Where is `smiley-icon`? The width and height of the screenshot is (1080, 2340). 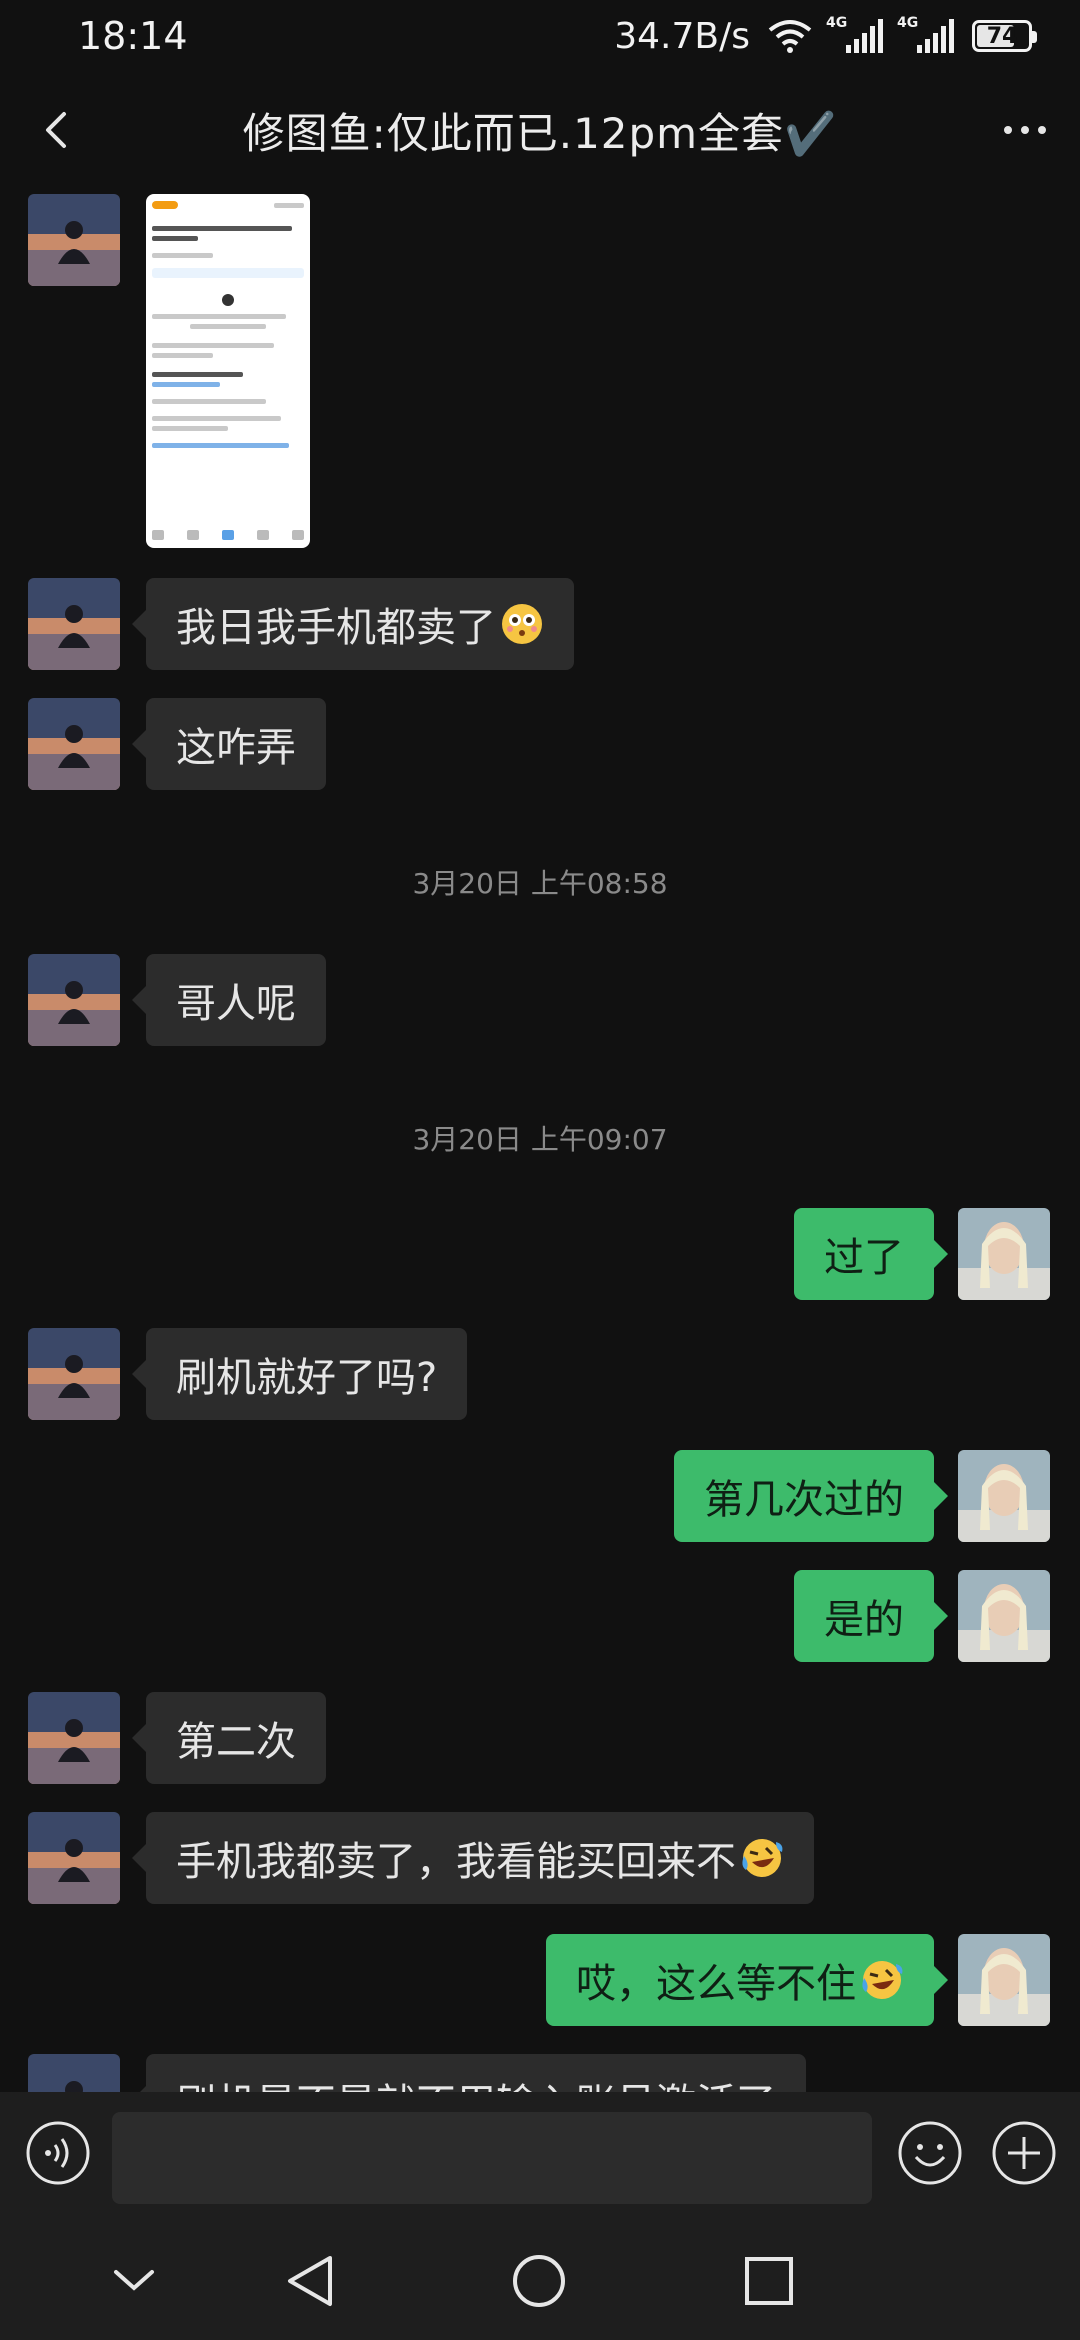
smiley-icon is located at coordinates (930, 2153).